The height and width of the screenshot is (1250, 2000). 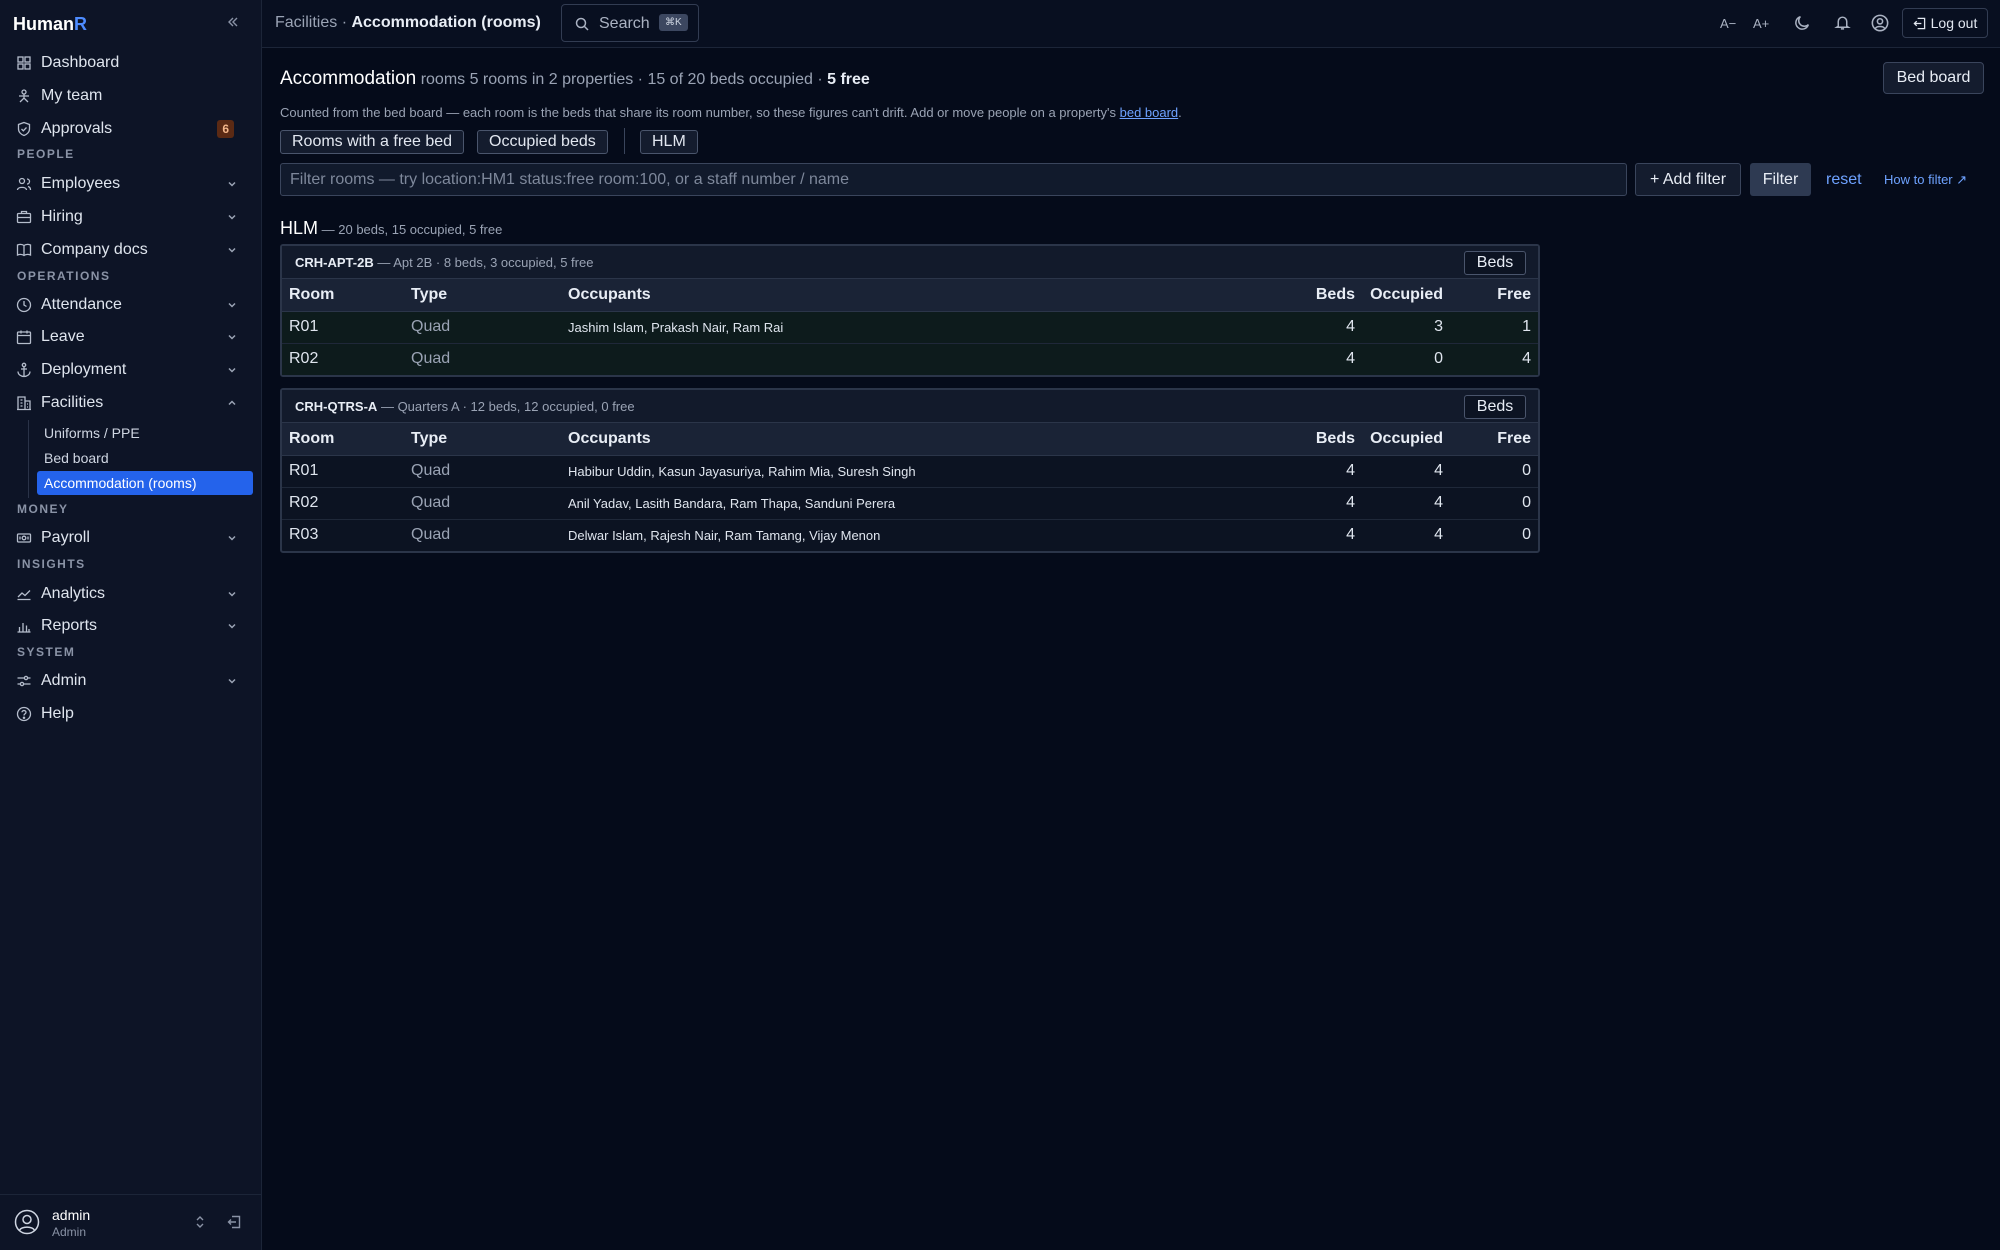 What do you see at coordinates (24, 403) in the screenshot?
I see `building-icon` at bounding box center [24, 403].